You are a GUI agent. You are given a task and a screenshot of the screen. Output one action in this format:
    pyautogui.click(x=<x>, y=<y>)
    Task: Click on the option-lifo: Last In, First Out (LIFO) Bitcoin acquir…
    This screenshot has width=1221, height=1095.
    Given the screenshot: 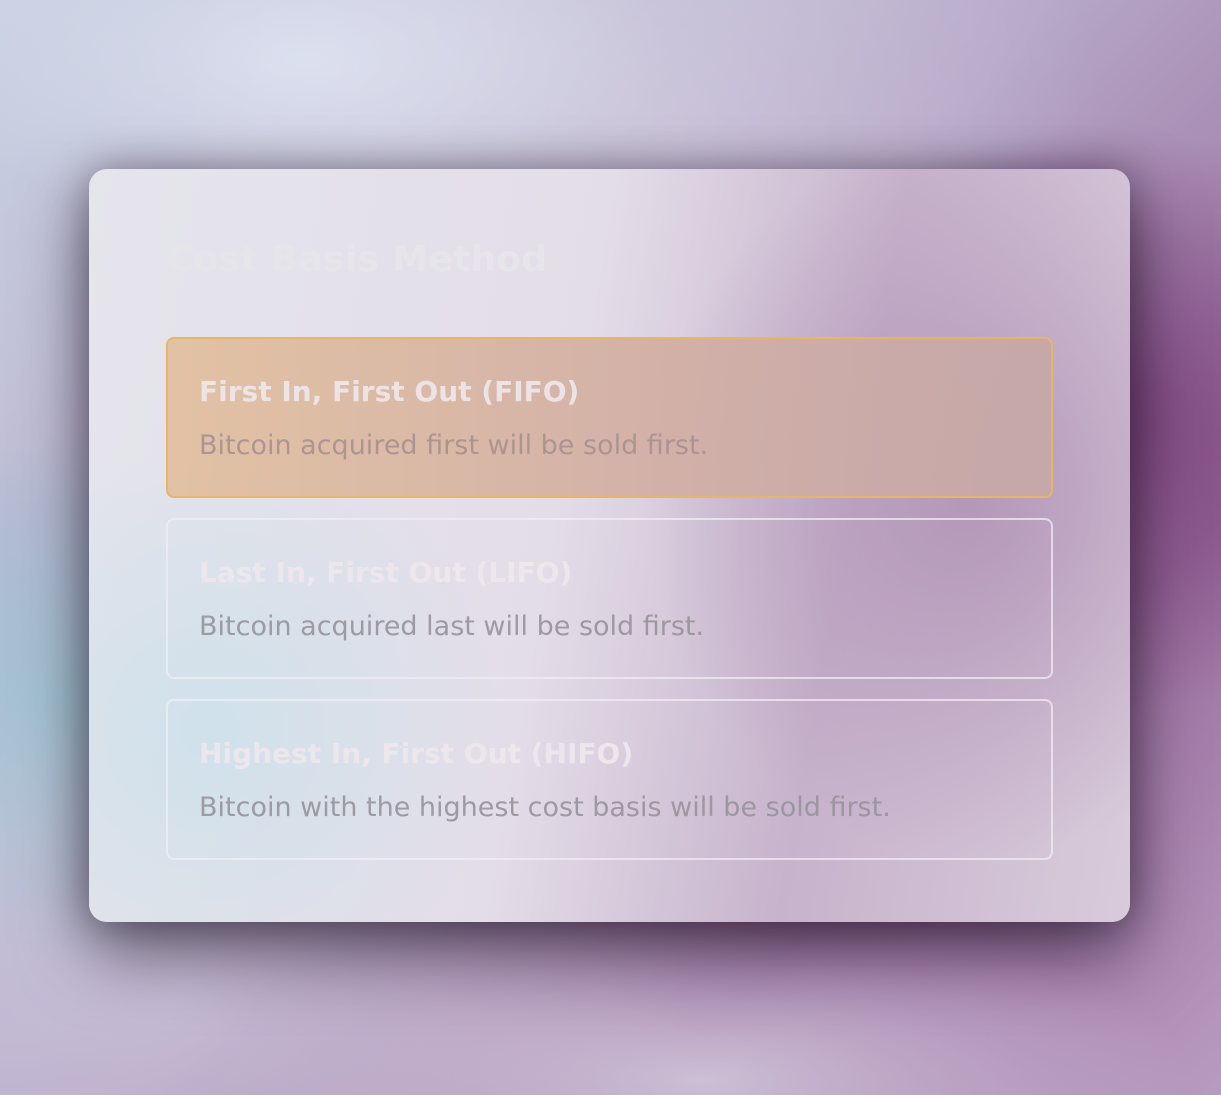 What is the action you would take?
    pyautogui.click(x=609, y=598)
    